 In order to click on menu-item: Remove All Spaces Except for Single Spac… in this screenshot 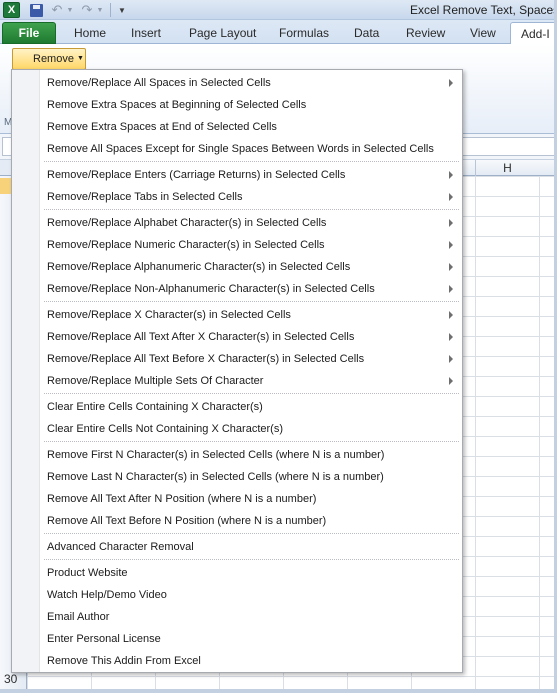, I will do `click(253, 149)`.